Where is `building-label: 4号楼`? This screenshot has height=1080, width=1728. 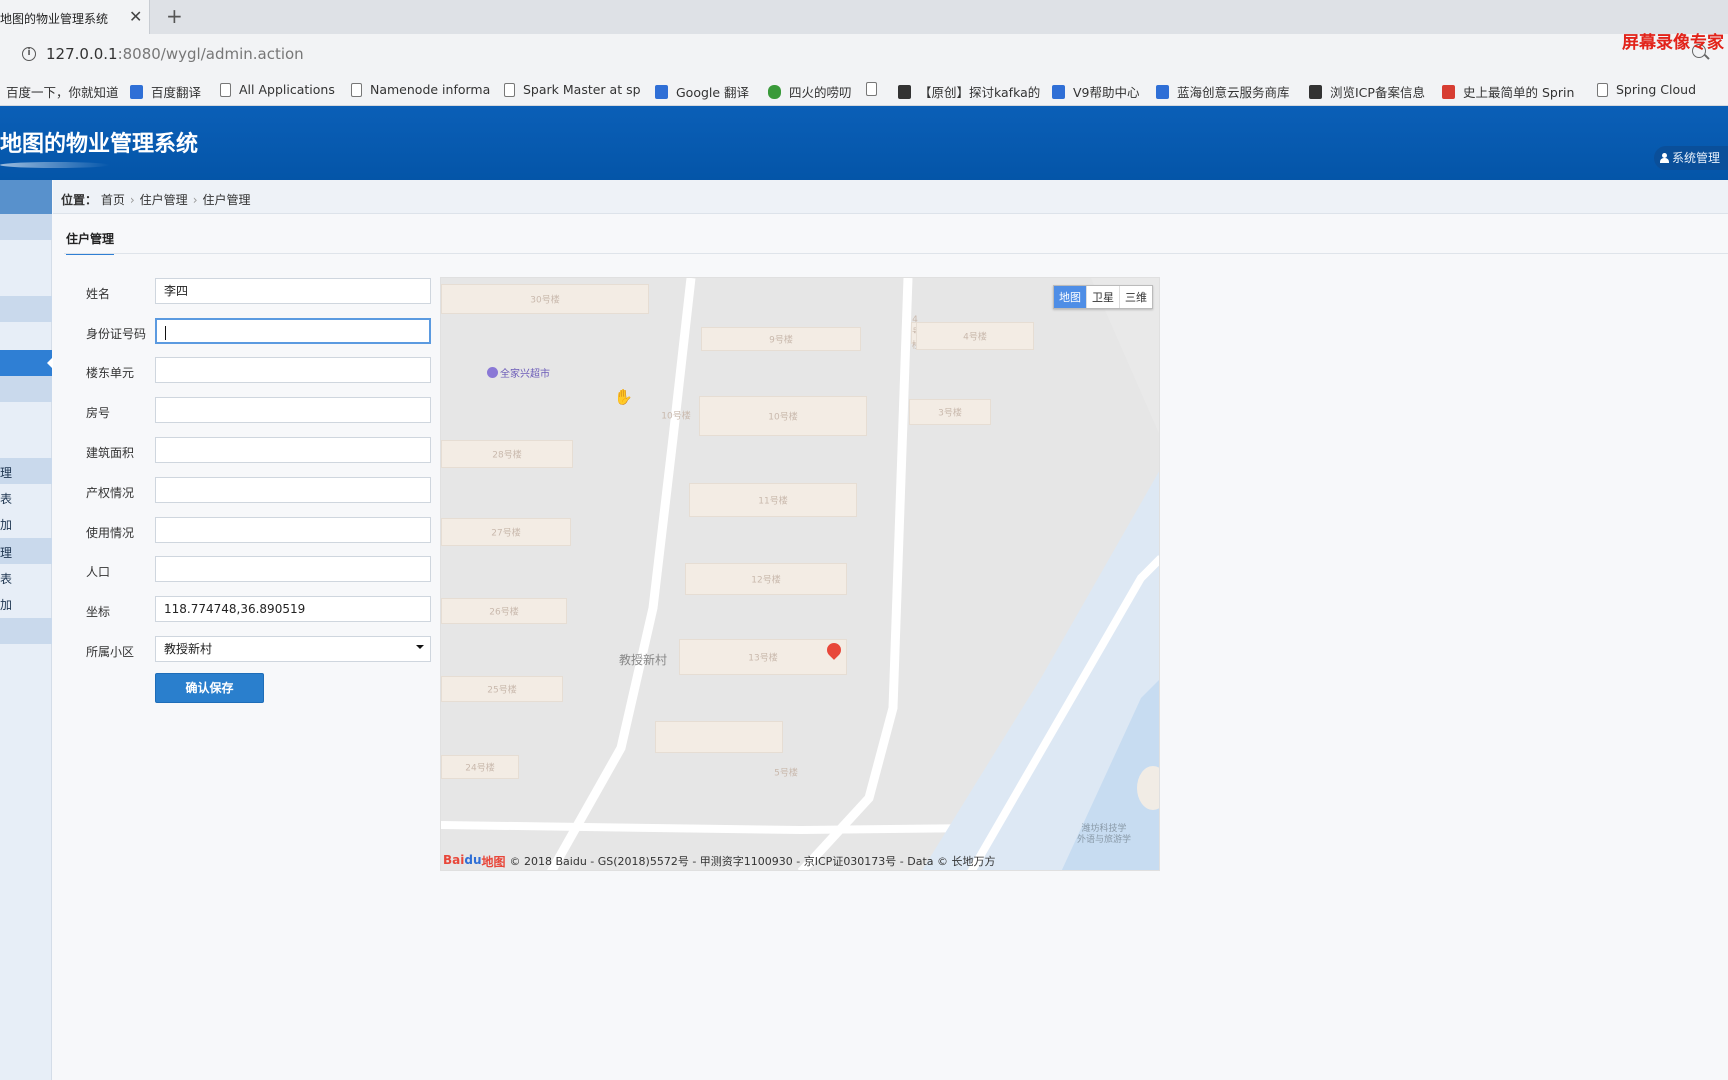 building-label: 4号楼 is located at coordinates (975, 337).